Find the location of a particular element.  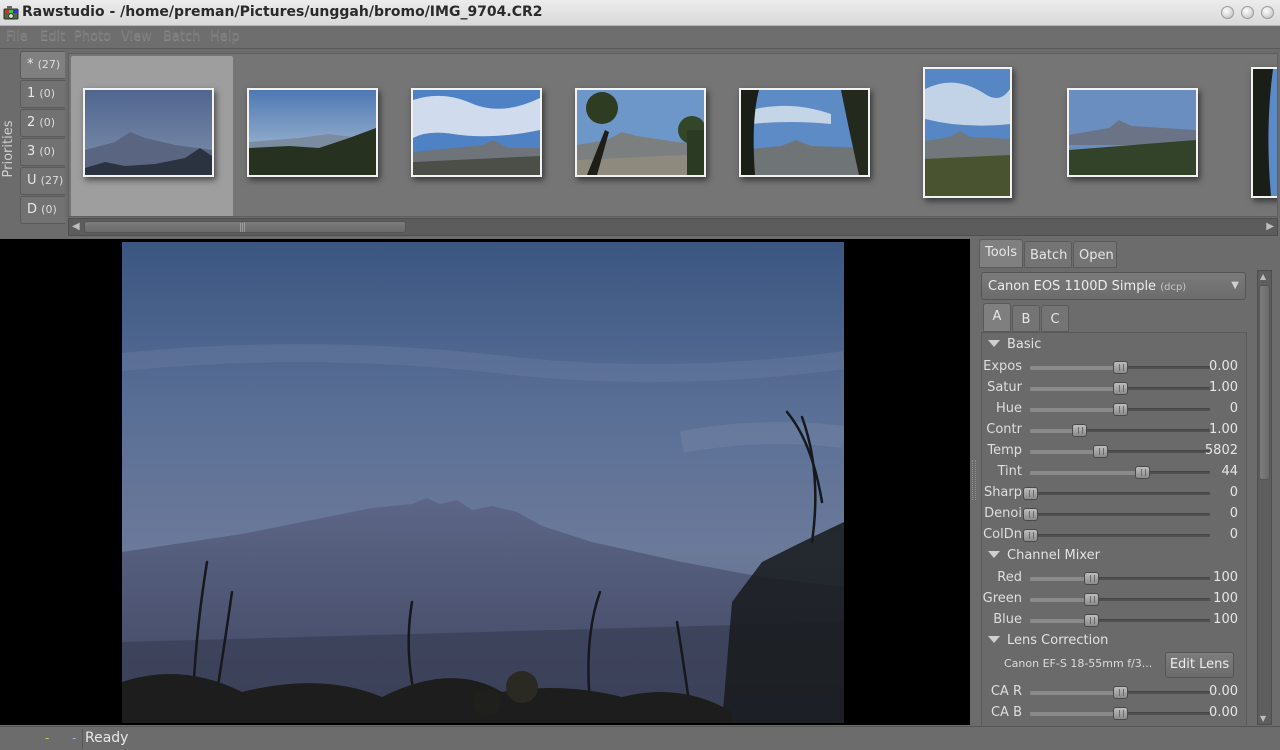

menu-photo: Photo is located at coordinates (92, 36).